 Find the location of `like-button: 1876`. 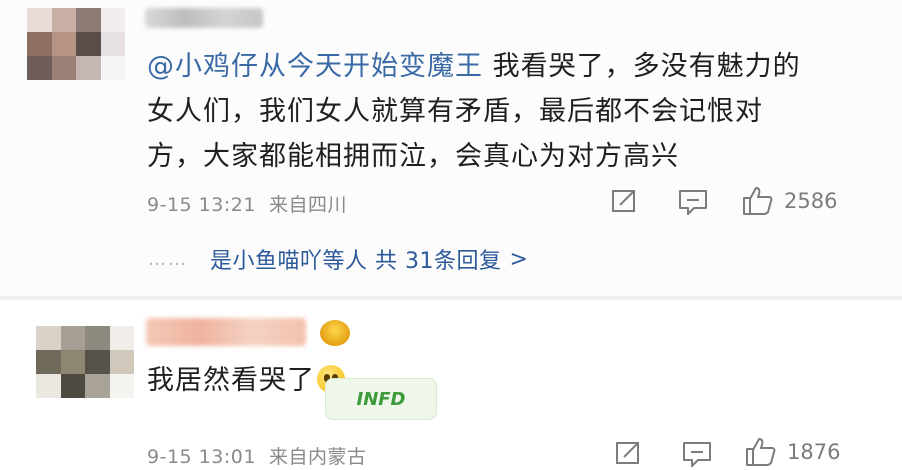

like-button: 1876 is located at coordinates (792, 452).